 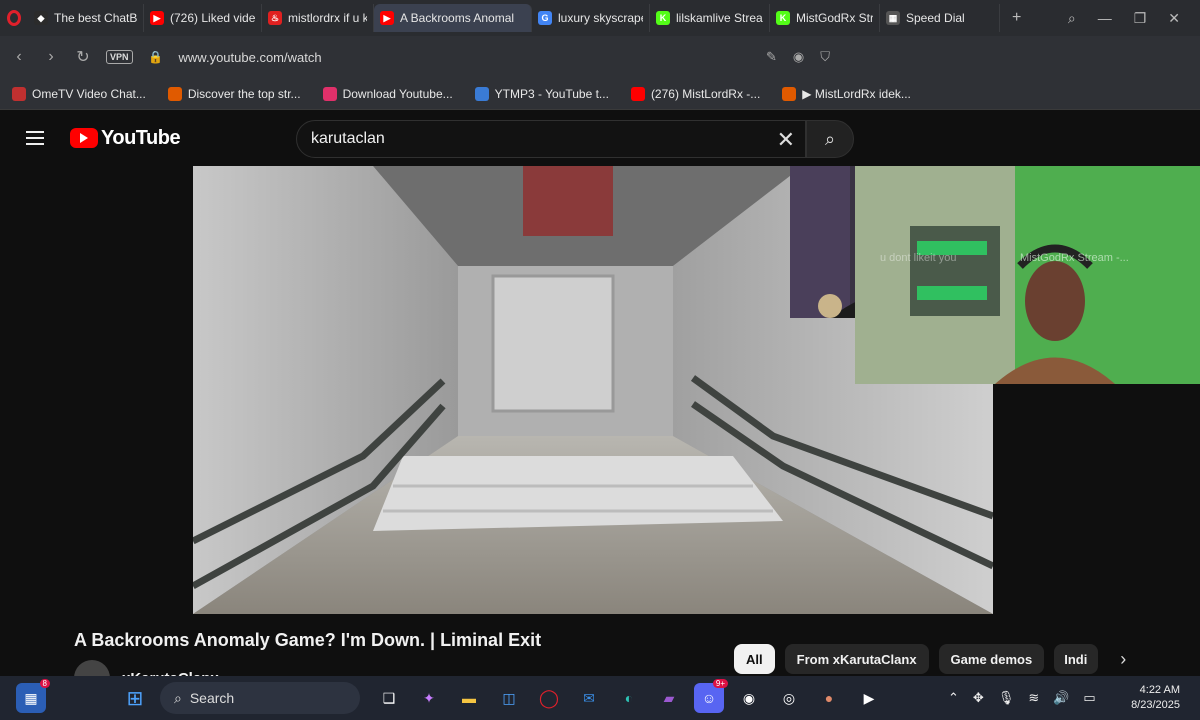 What do you see at coordinates (1159, 690) in the screenshot?
I see `clock-time: 4:22 AM` at bounding box center [1159, 690].